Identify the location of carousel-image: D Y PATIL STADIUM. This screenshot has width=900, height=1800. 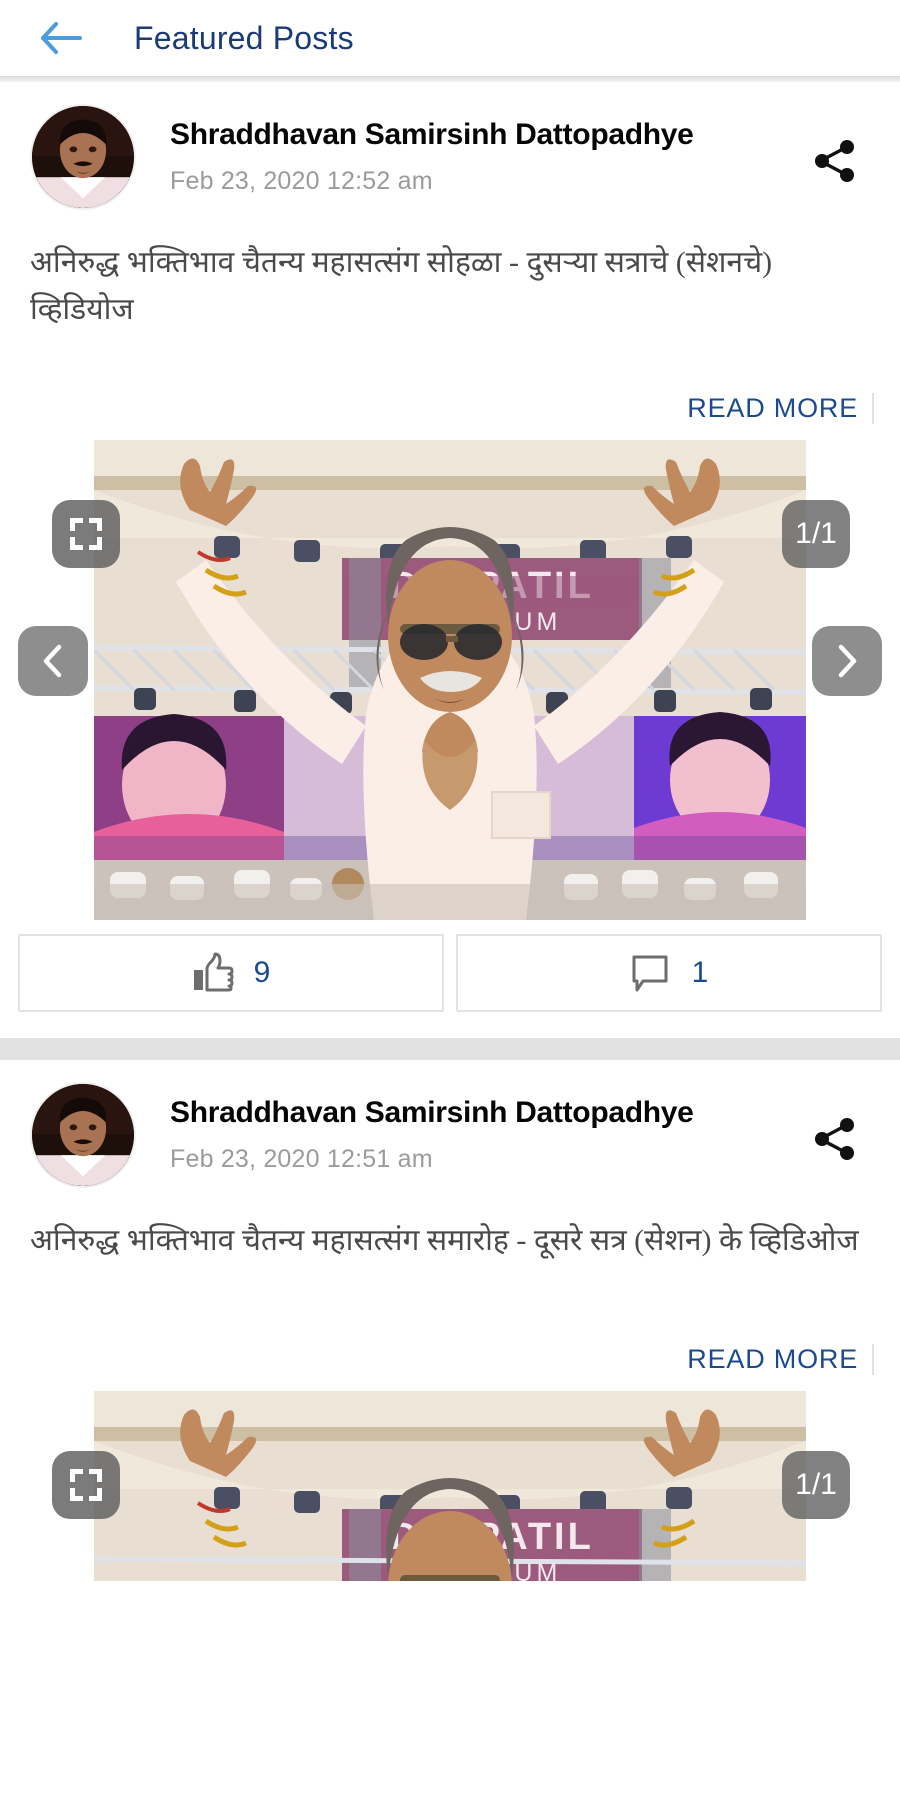
(450, 1486).